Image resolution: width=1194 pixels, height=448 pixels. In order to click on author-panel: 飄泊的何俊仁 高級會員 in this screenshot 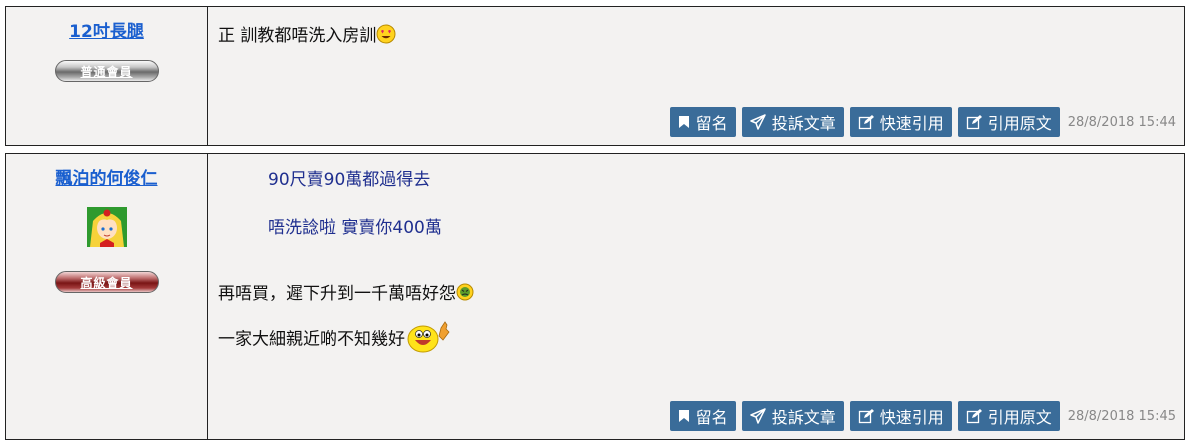, I will do `click(107, 296)`.